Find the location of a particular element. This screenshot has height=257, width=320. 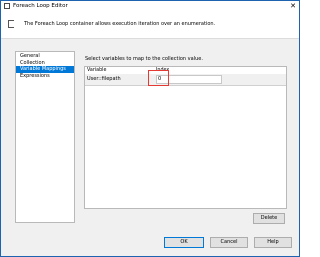

window-app-icon is located at coordinates (7, 6).